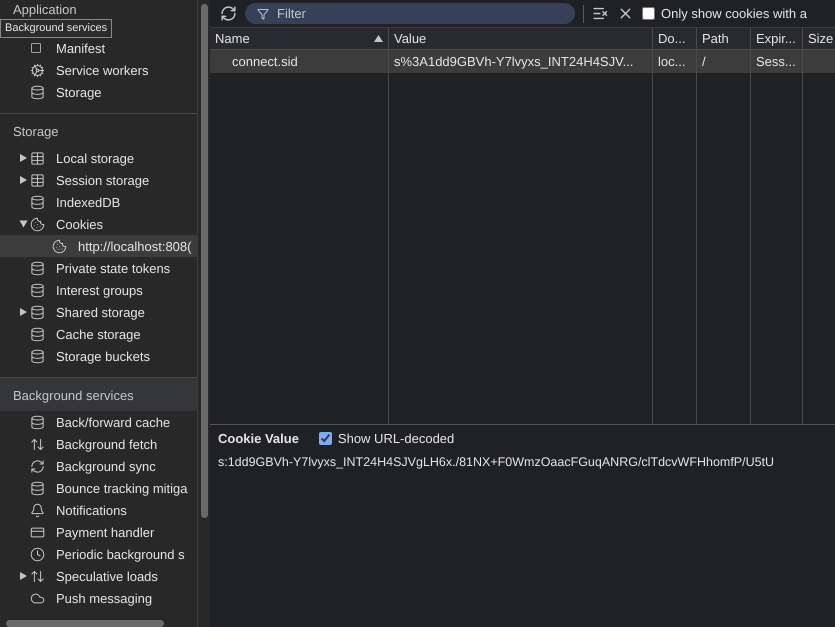 Image resolution: width=835 pixels, height=627 pixels. Describe the element at coordinates (734, 13) in the screenshot. I see `checkbox-label: Only show cookies with a` at that location.